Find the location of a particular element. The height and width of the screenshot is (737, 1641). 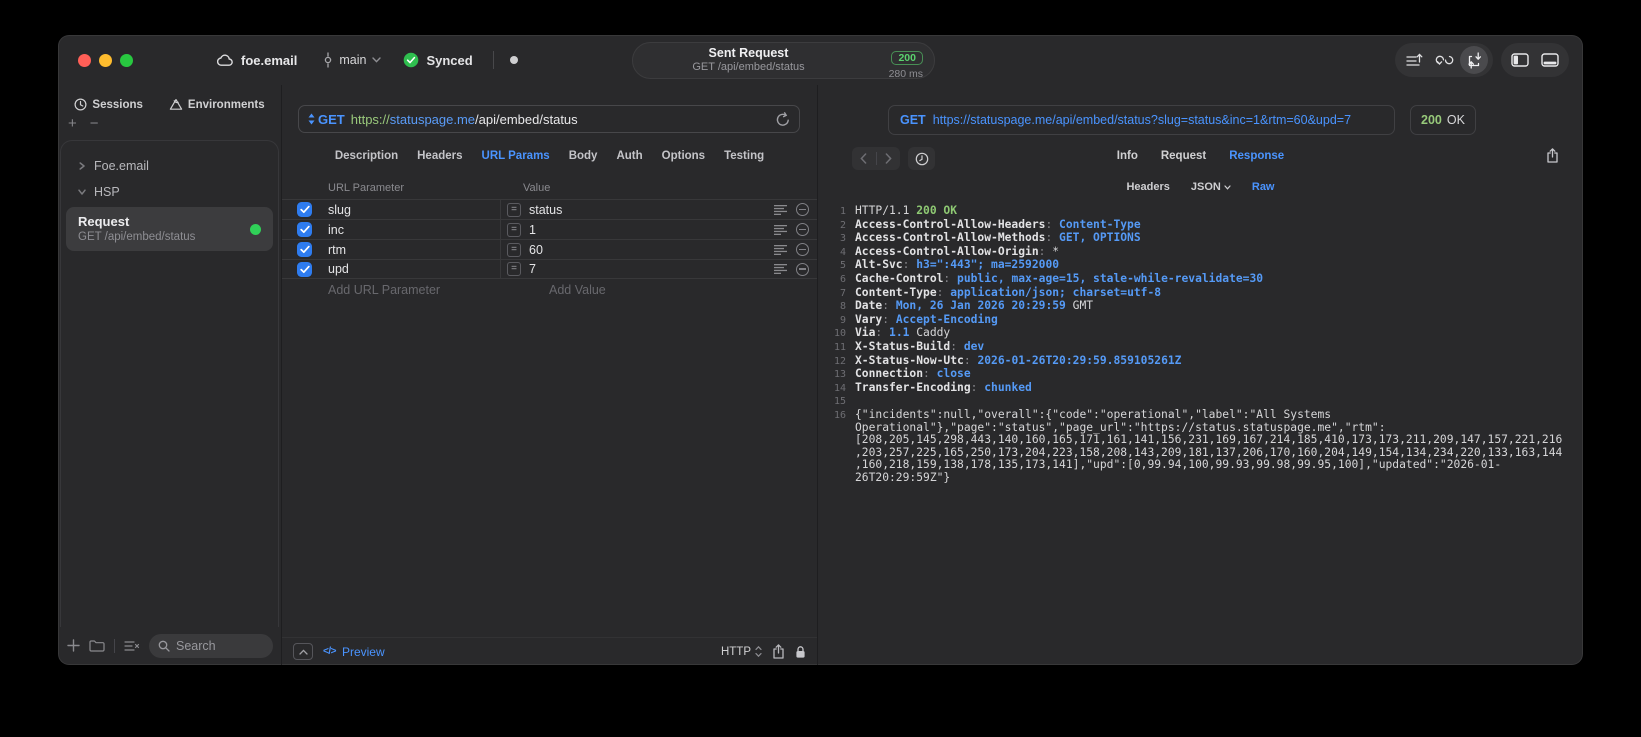

param-value-cell: = status is located at coordinates (658, 209).